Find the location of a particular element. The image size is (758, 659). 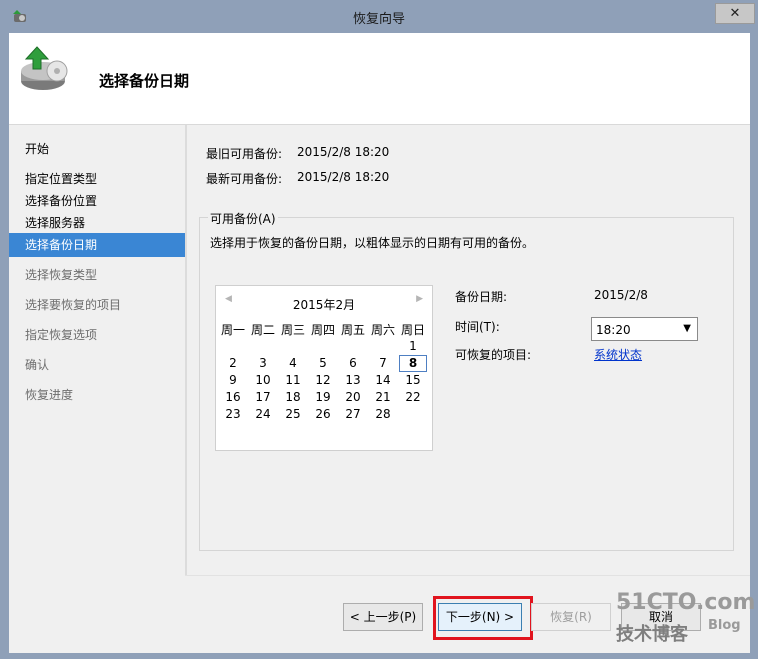

nav-step-location-type: 指定位置类型 is located at coordinates (61, 178).